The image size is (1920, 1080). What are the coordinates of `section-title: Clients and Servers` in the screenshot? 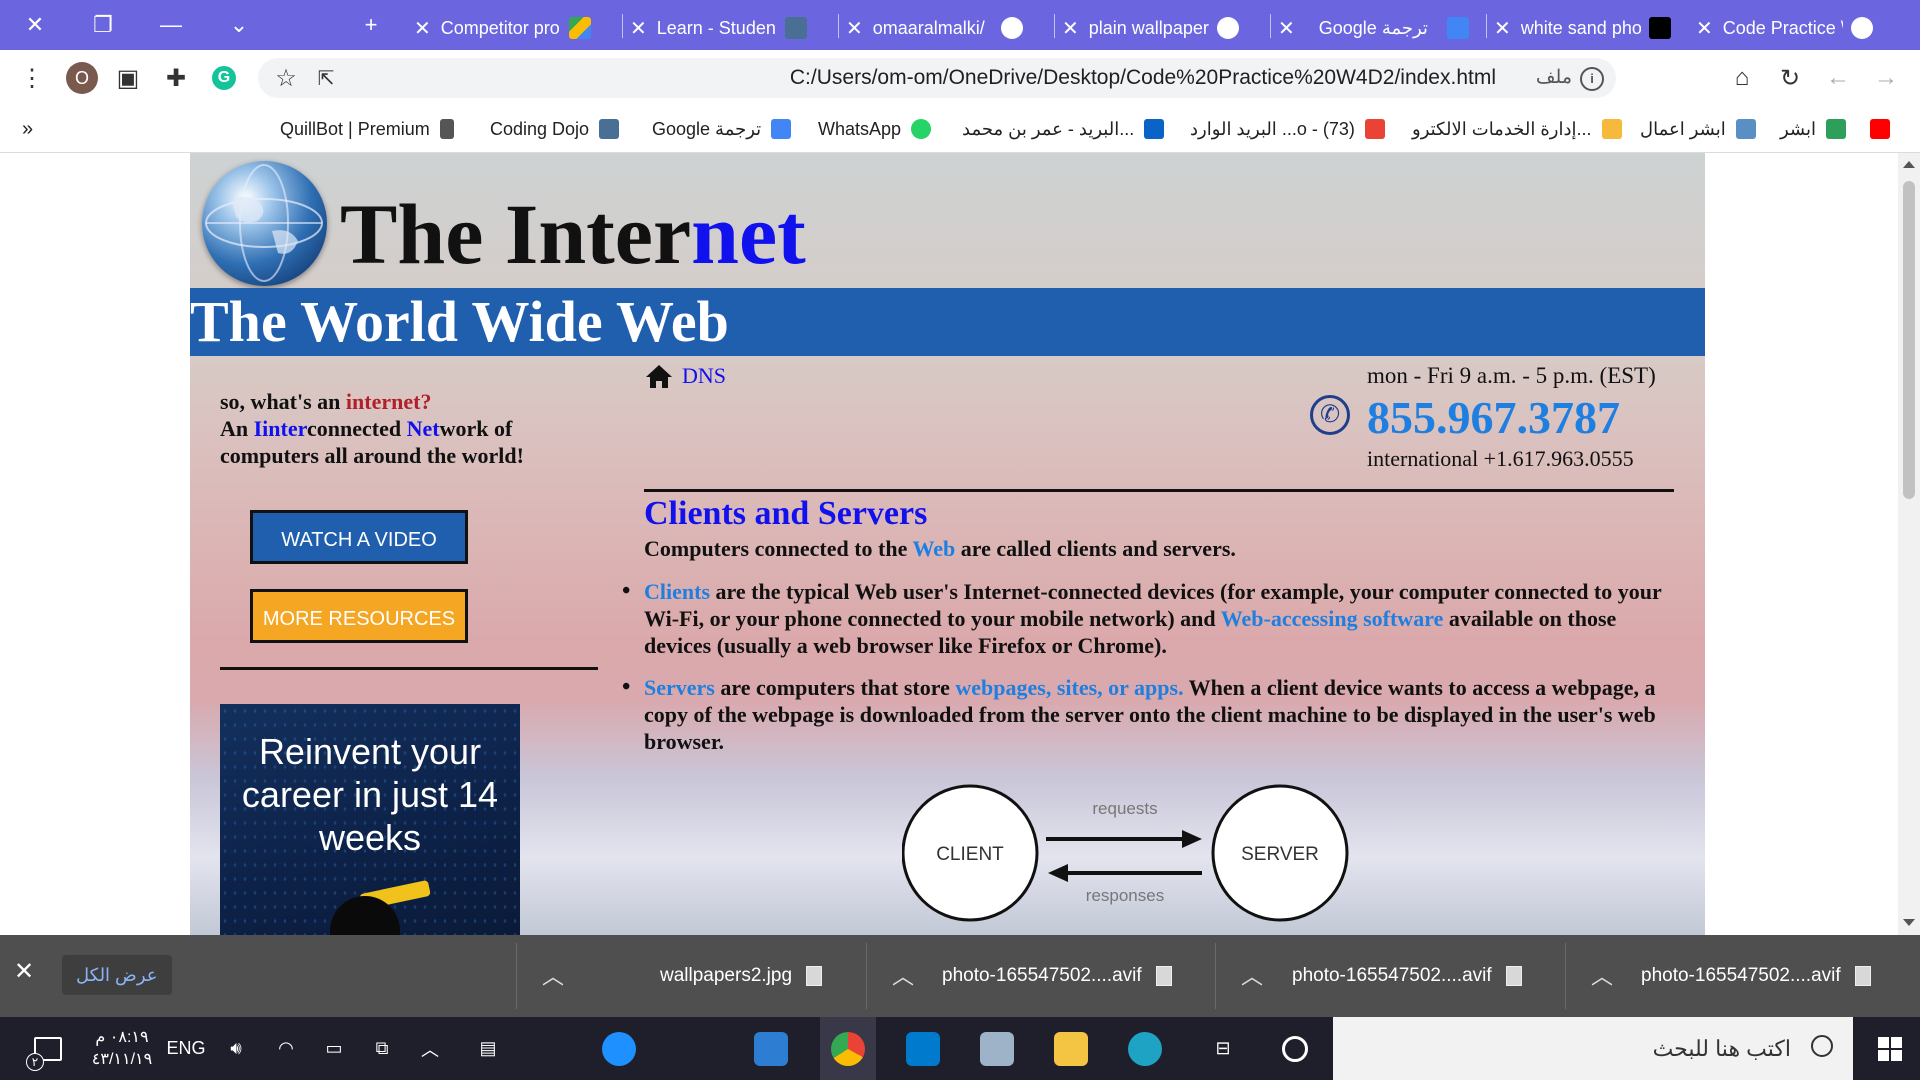 It's located at (786, 513).